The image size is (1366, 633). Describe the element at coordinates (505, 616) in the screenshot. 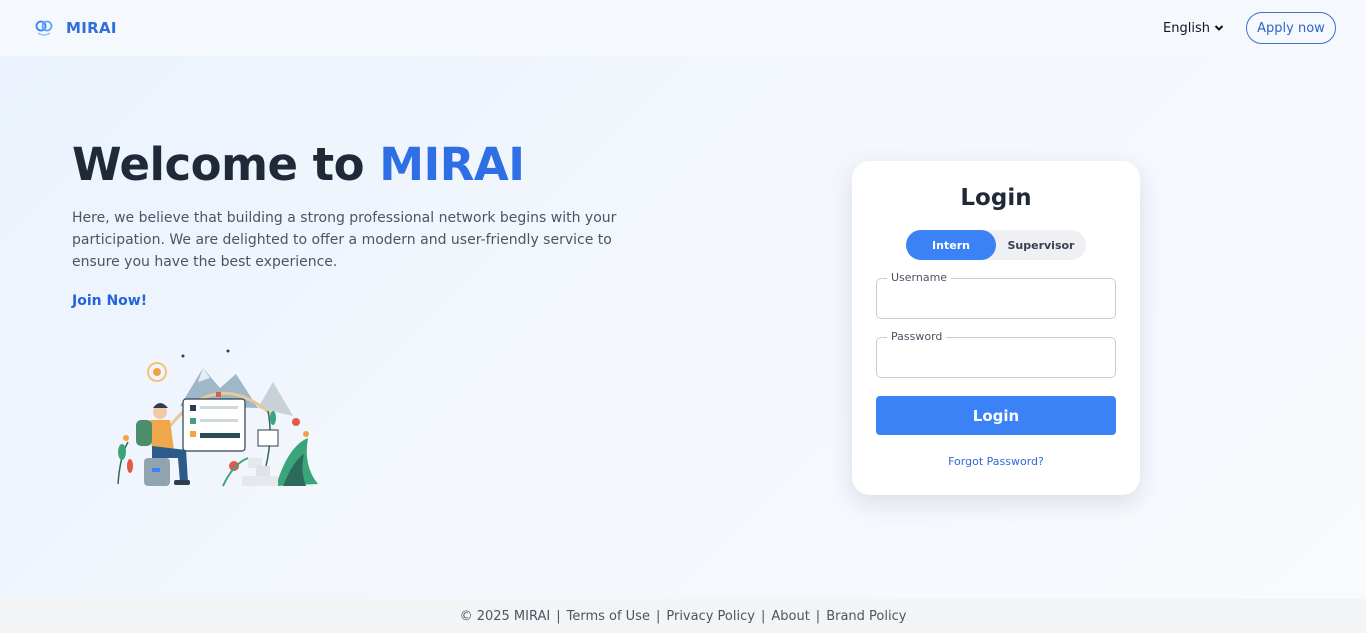

I see `footer-copyright: © 2025 MIRAI` at that location.